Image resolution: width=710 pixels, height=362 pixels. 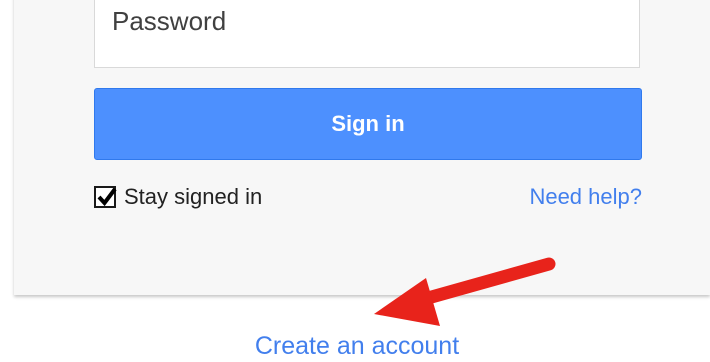 I want to click on stay-signed-in-label: Stay signed in, so click(x=193, y=196).